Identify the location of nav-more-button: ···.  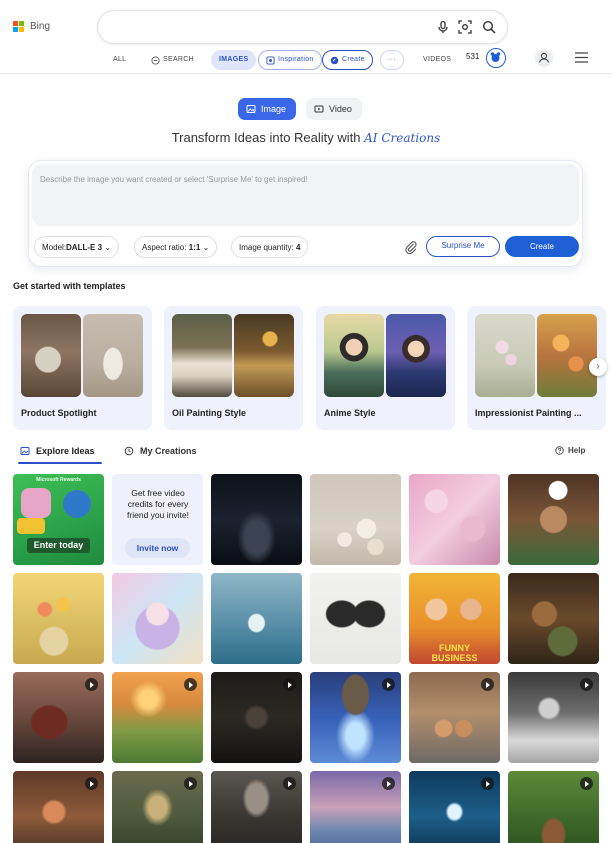
(392, 60).